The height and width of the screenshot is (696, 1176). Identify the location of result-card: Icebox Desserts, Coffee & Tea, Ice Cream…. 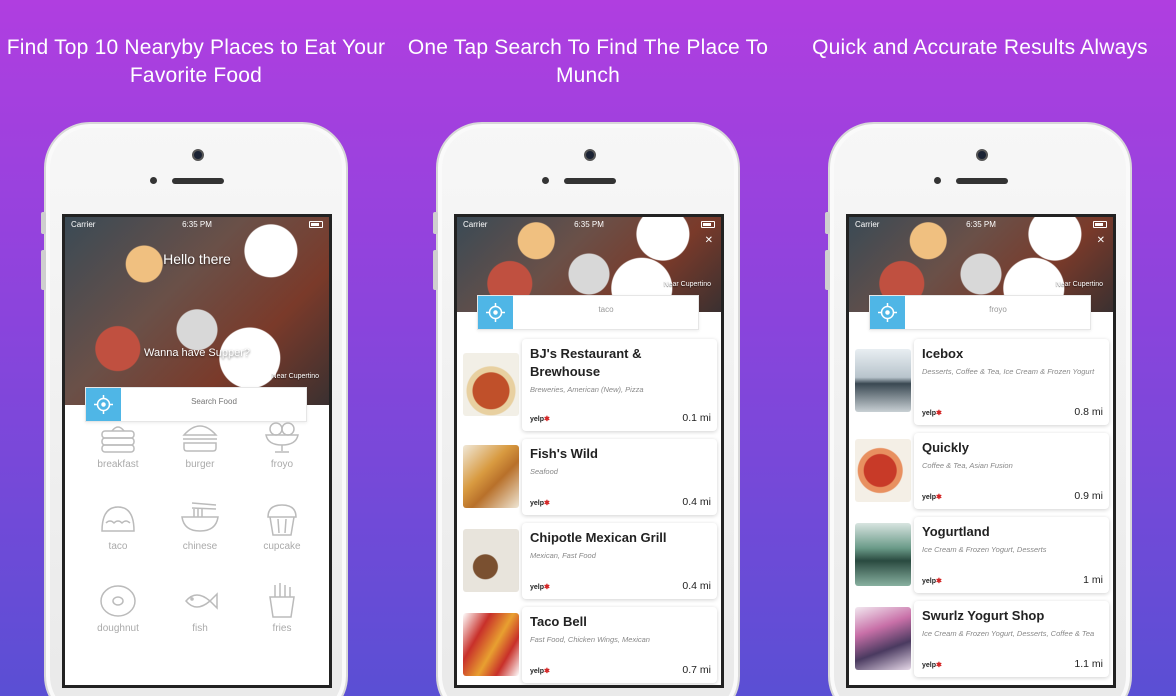
(982, 382).